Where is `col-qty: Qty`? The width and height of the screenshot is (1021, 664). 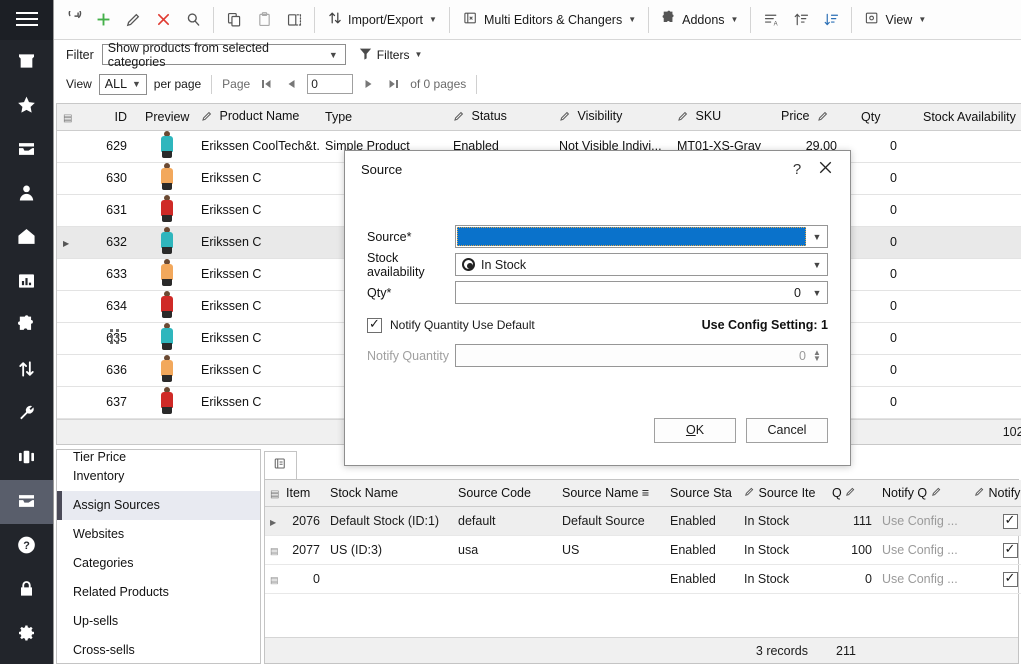
col-qty: Qty is located at coordinates (886, 117).